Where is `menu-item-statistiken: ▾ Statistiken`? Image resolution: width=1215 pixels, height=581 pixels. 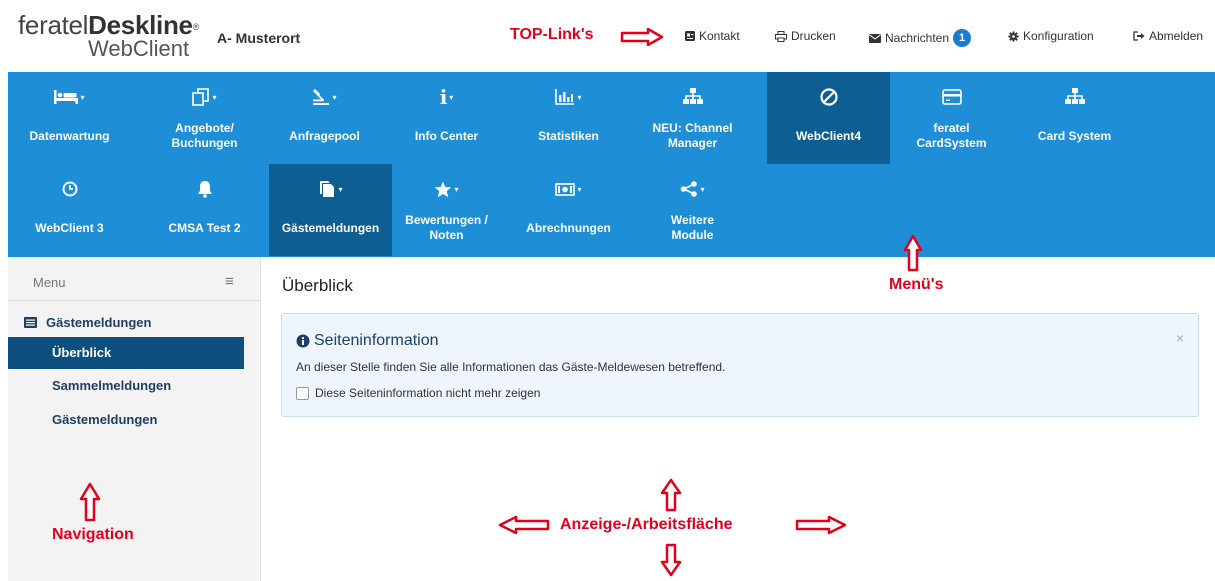
menu-item-statistiken: ▾ Statistiken is located at coordinates (568, 118).